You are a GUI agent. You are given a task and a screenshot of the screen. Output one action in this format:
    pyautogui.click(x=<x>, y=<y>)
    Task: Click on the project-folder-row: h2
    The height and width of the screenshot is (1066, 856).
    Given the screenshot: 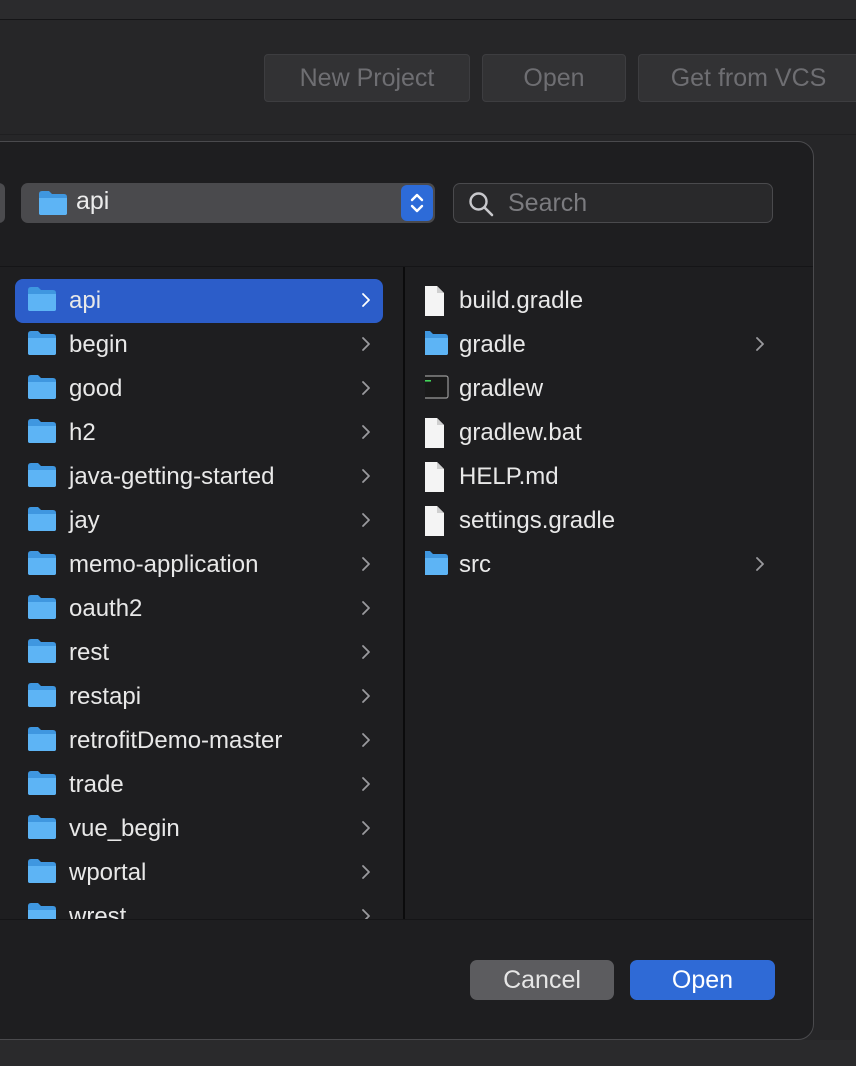 What is the action you would take?
    pyautogui.click(x=199, y=433)
    